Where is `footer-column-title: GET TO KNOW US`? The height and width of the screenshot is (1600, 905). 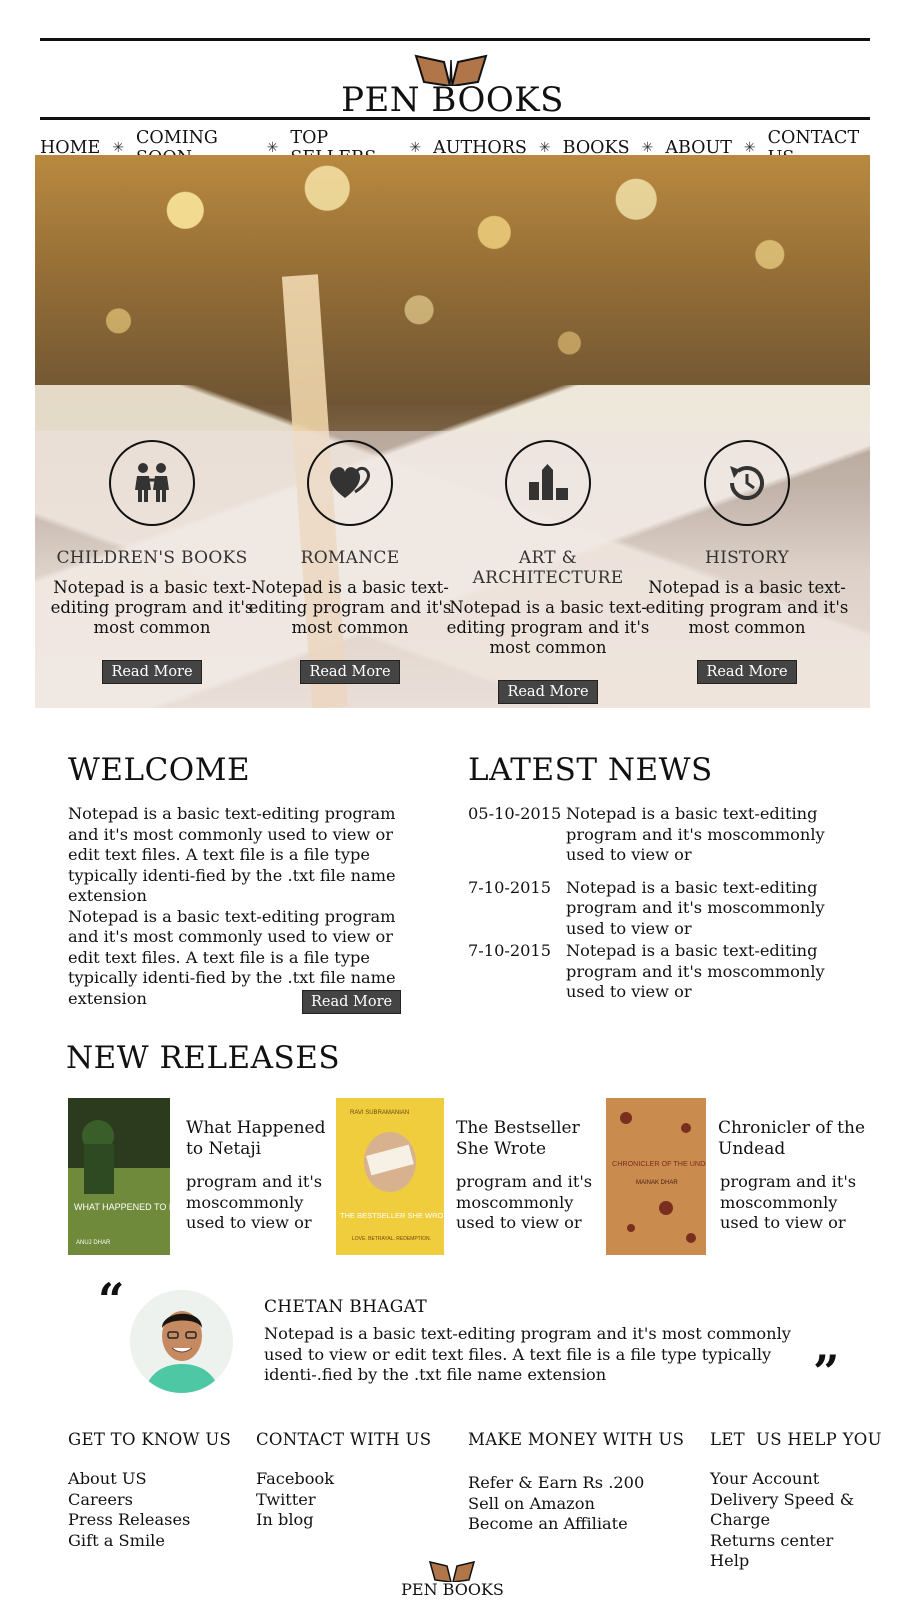
footer-column-title: GET TO KNOW US is located at coordinates (150, 1439).